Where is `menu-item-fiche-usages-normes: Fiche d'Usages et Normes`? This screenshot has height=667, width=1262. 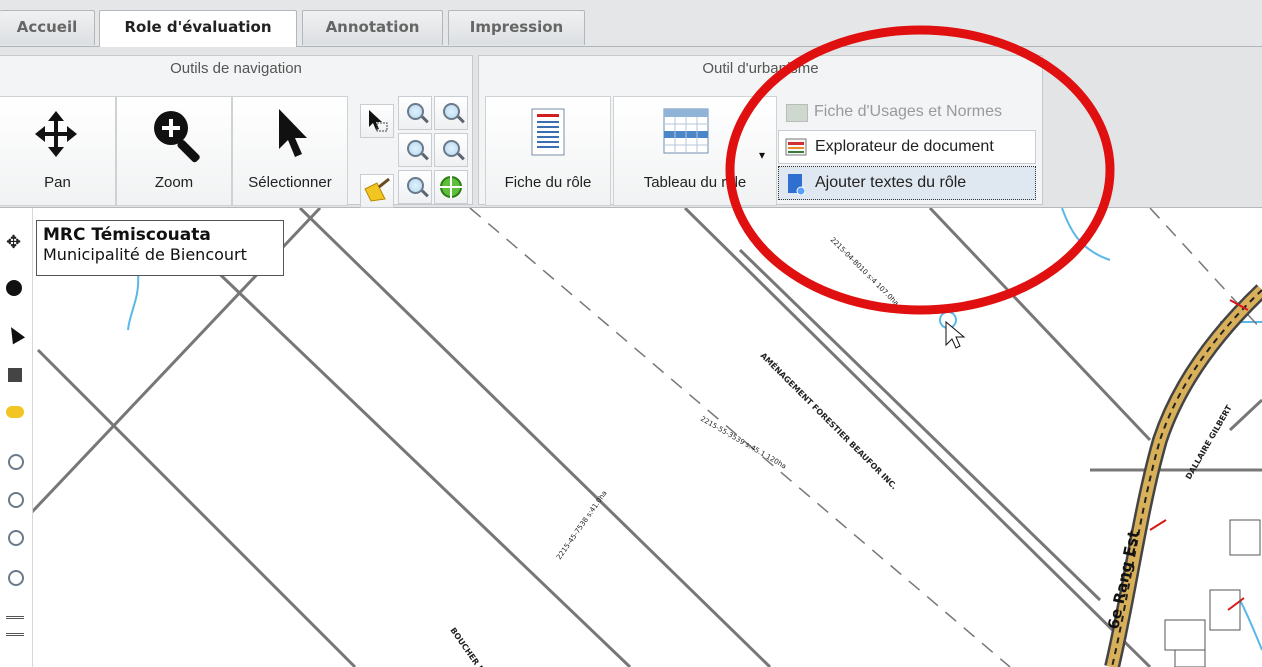
menu-item-fiche-usages-normes: Fiche d'Usages et Normes is located at coordinates (907, 113).